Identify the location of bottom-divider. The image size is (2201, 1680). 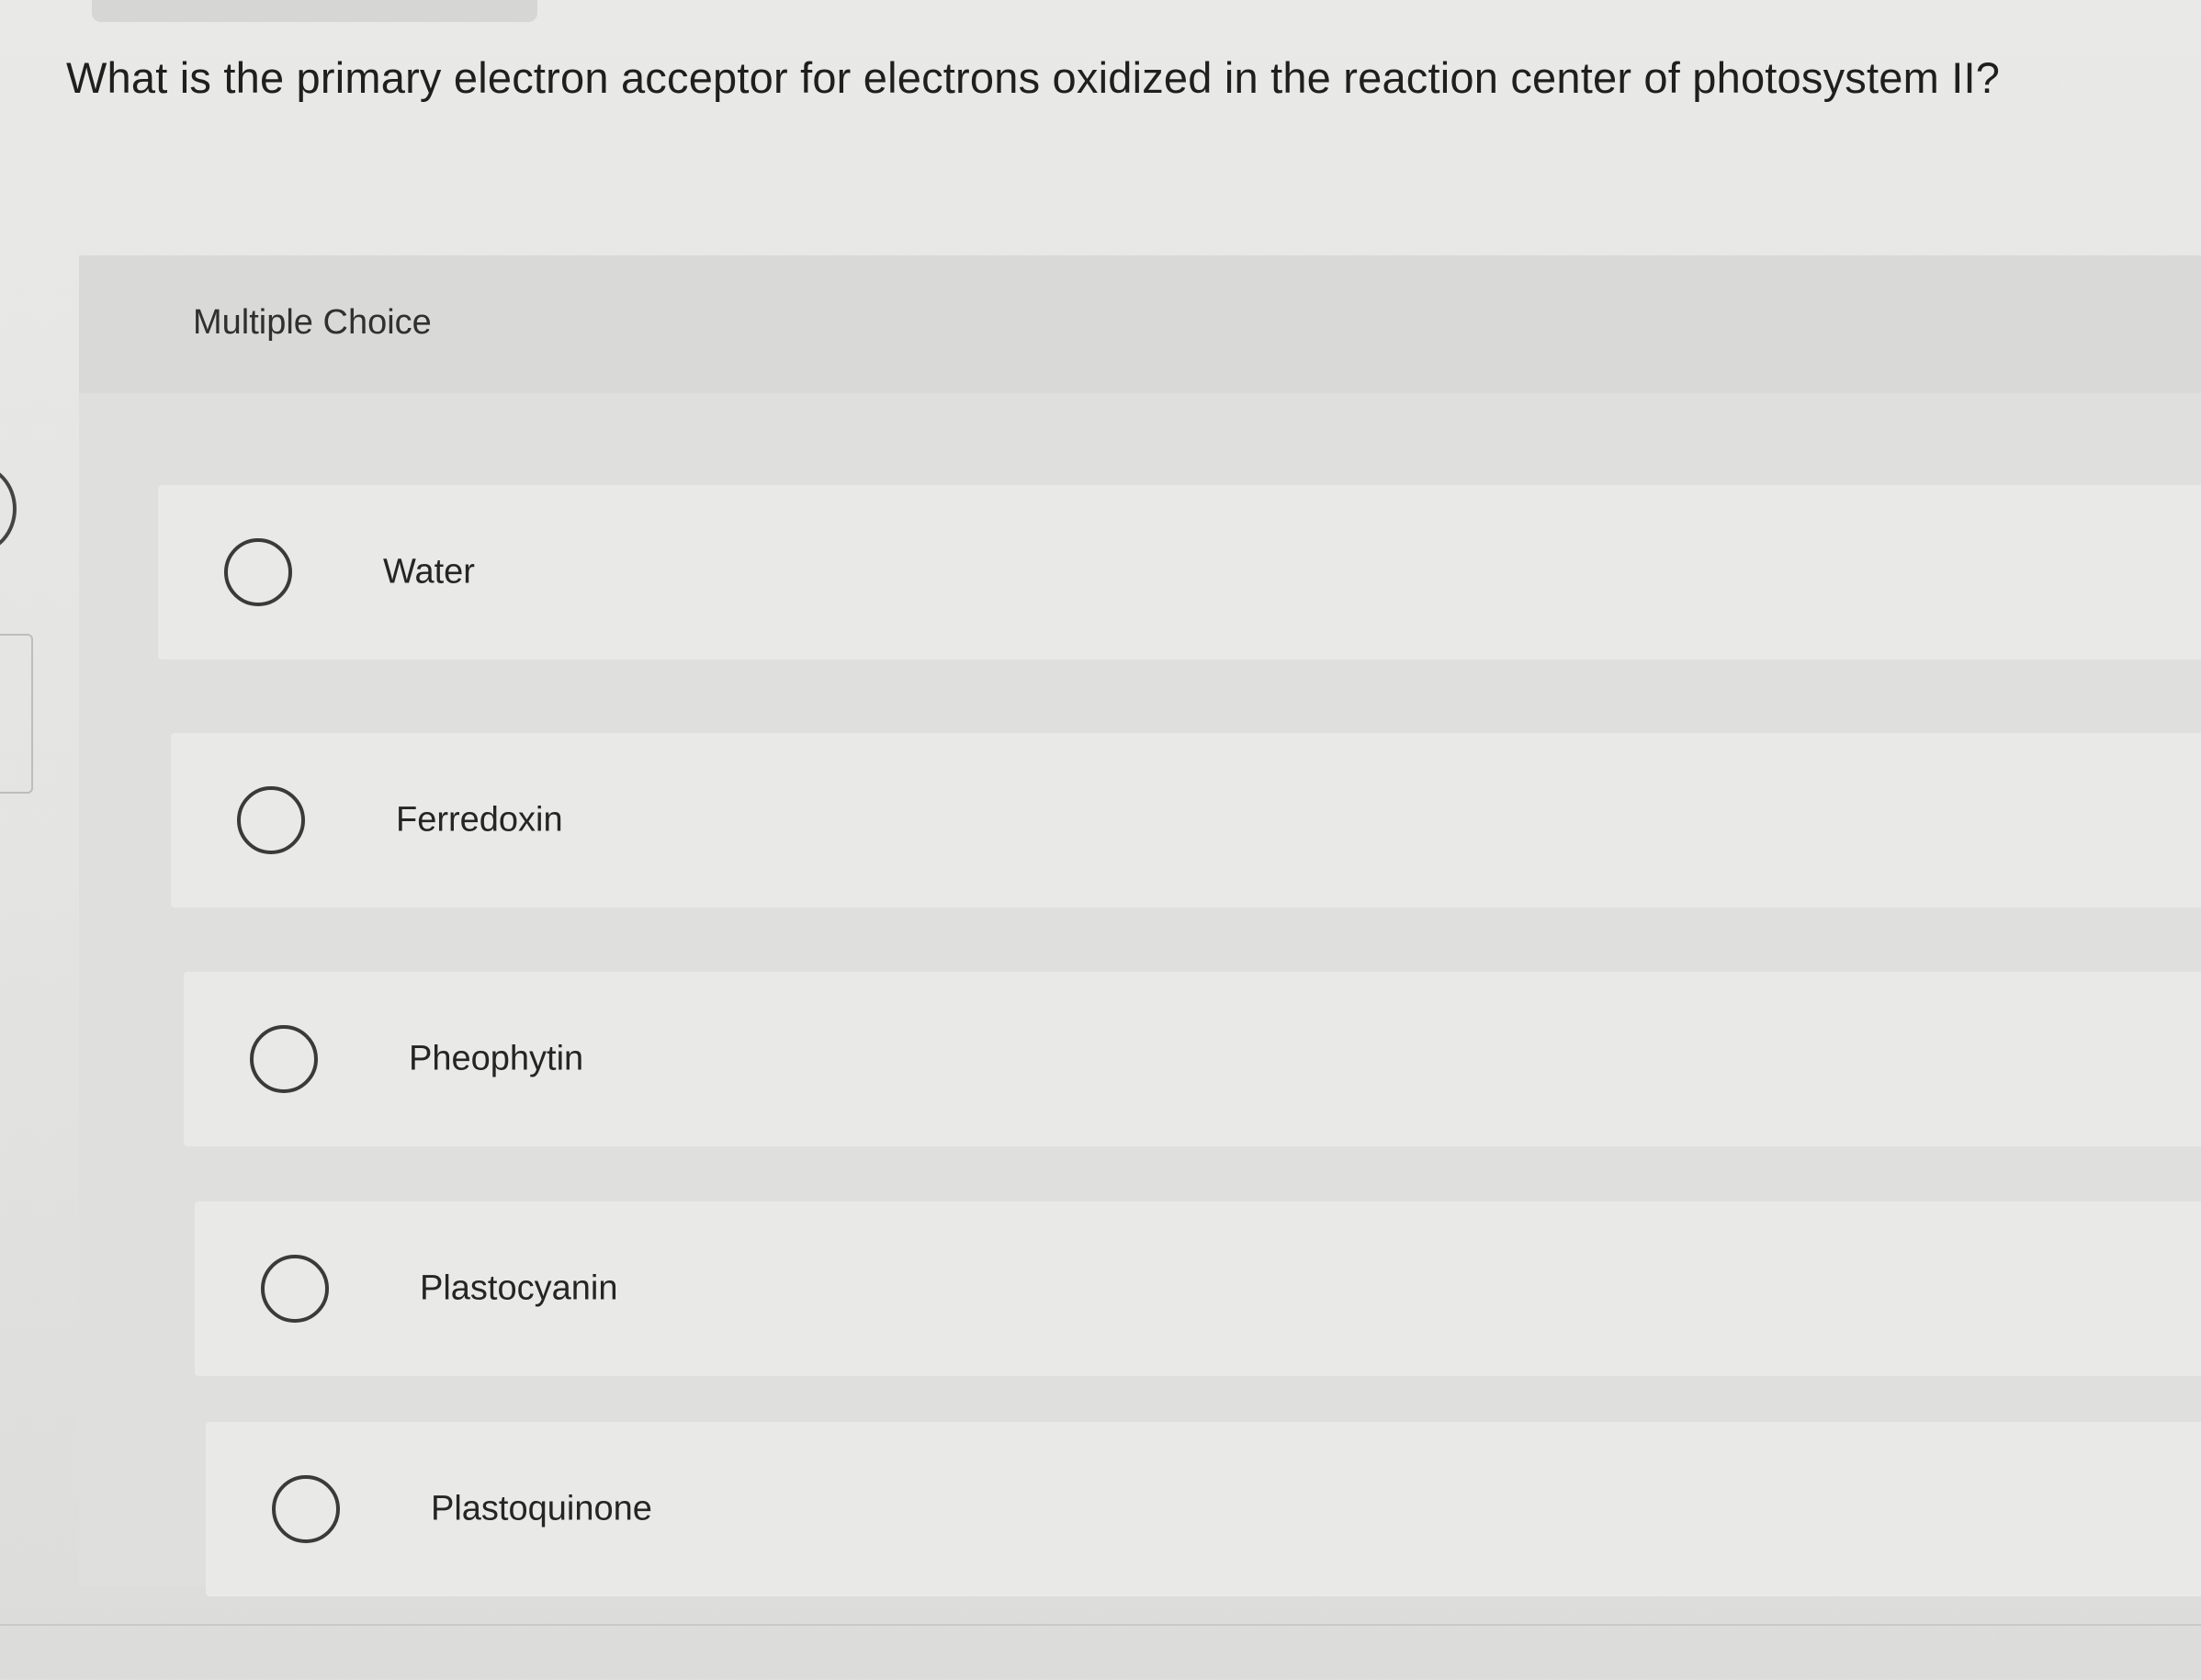
(1100, 1625).